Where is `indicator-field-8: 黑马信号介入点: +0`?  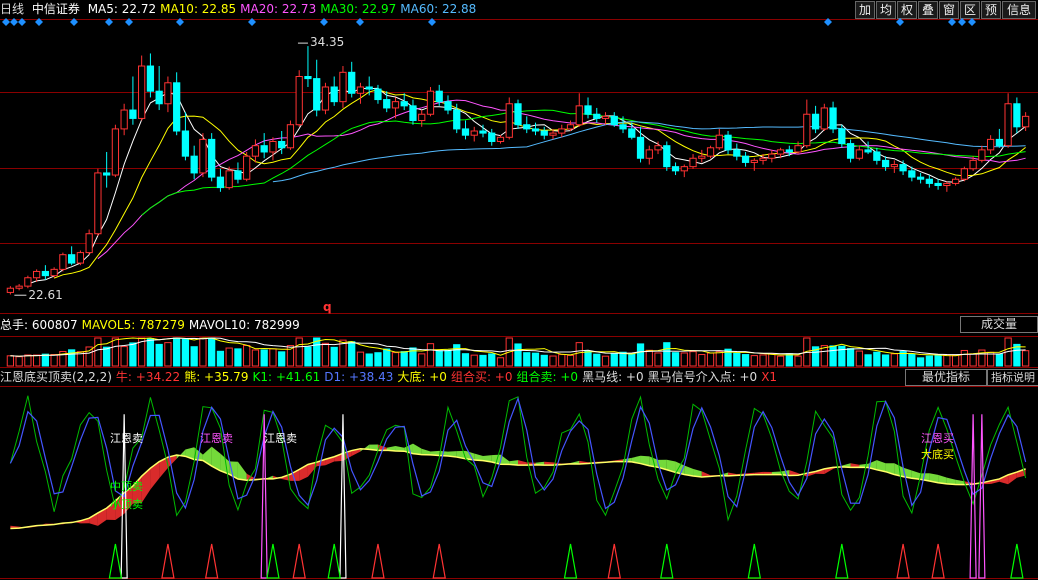
indicator-field-8: 黑马信号介入点: +0 is located at coordinates (702, 377).